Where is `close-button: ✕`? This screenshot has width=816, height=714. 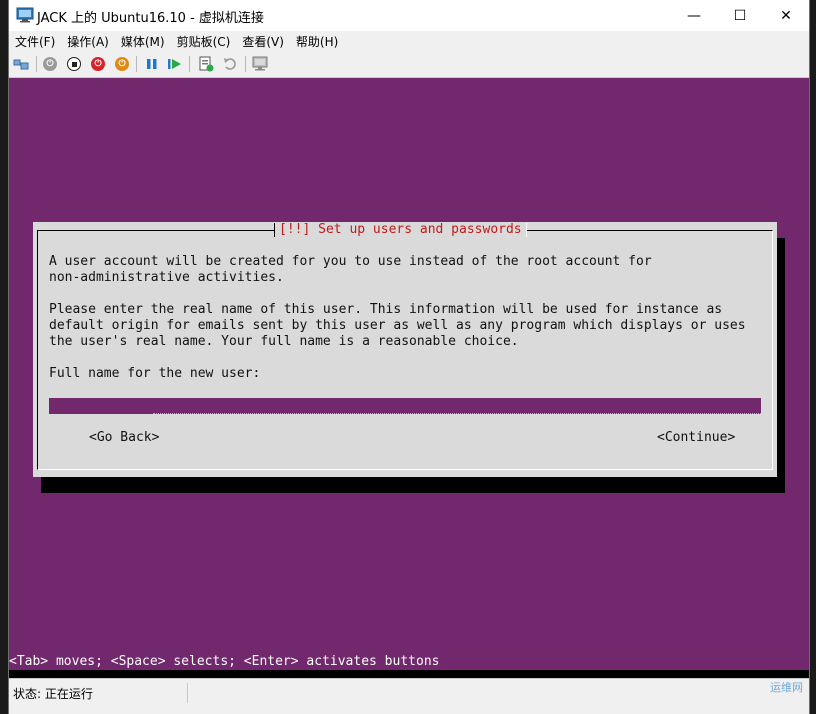 close-button: ✕ is located at coordinates (786, 15).